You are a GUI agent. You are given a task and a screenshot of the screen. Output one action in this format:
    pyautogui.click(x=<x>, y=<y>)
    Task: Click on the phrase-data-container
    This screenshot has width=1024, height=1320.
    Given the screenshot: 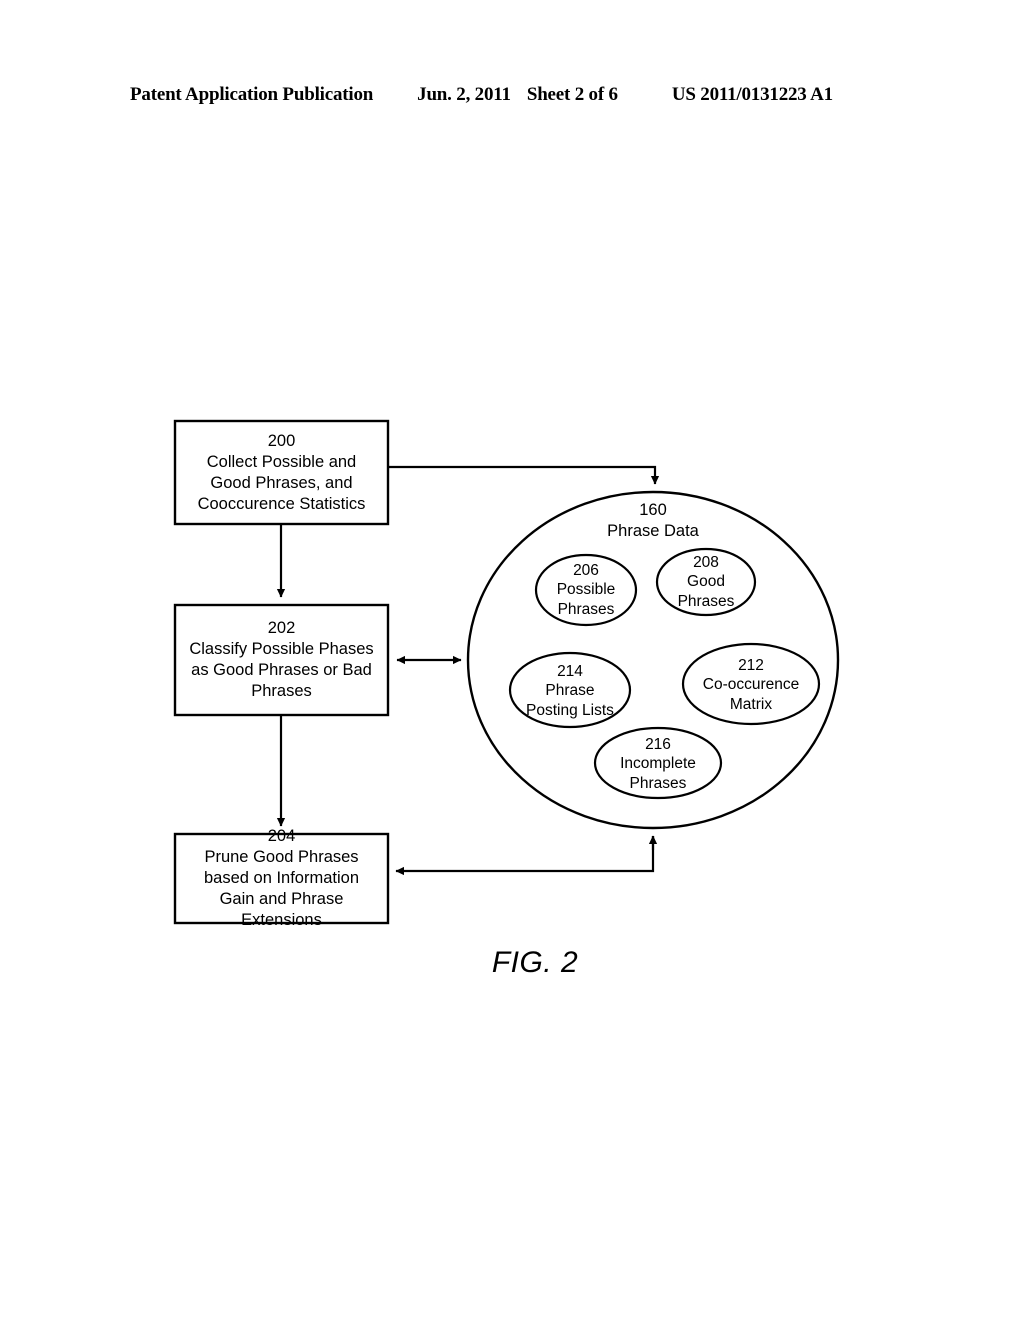 What is the action you would take?
    pyautogui.click(x=653, y=660)
    